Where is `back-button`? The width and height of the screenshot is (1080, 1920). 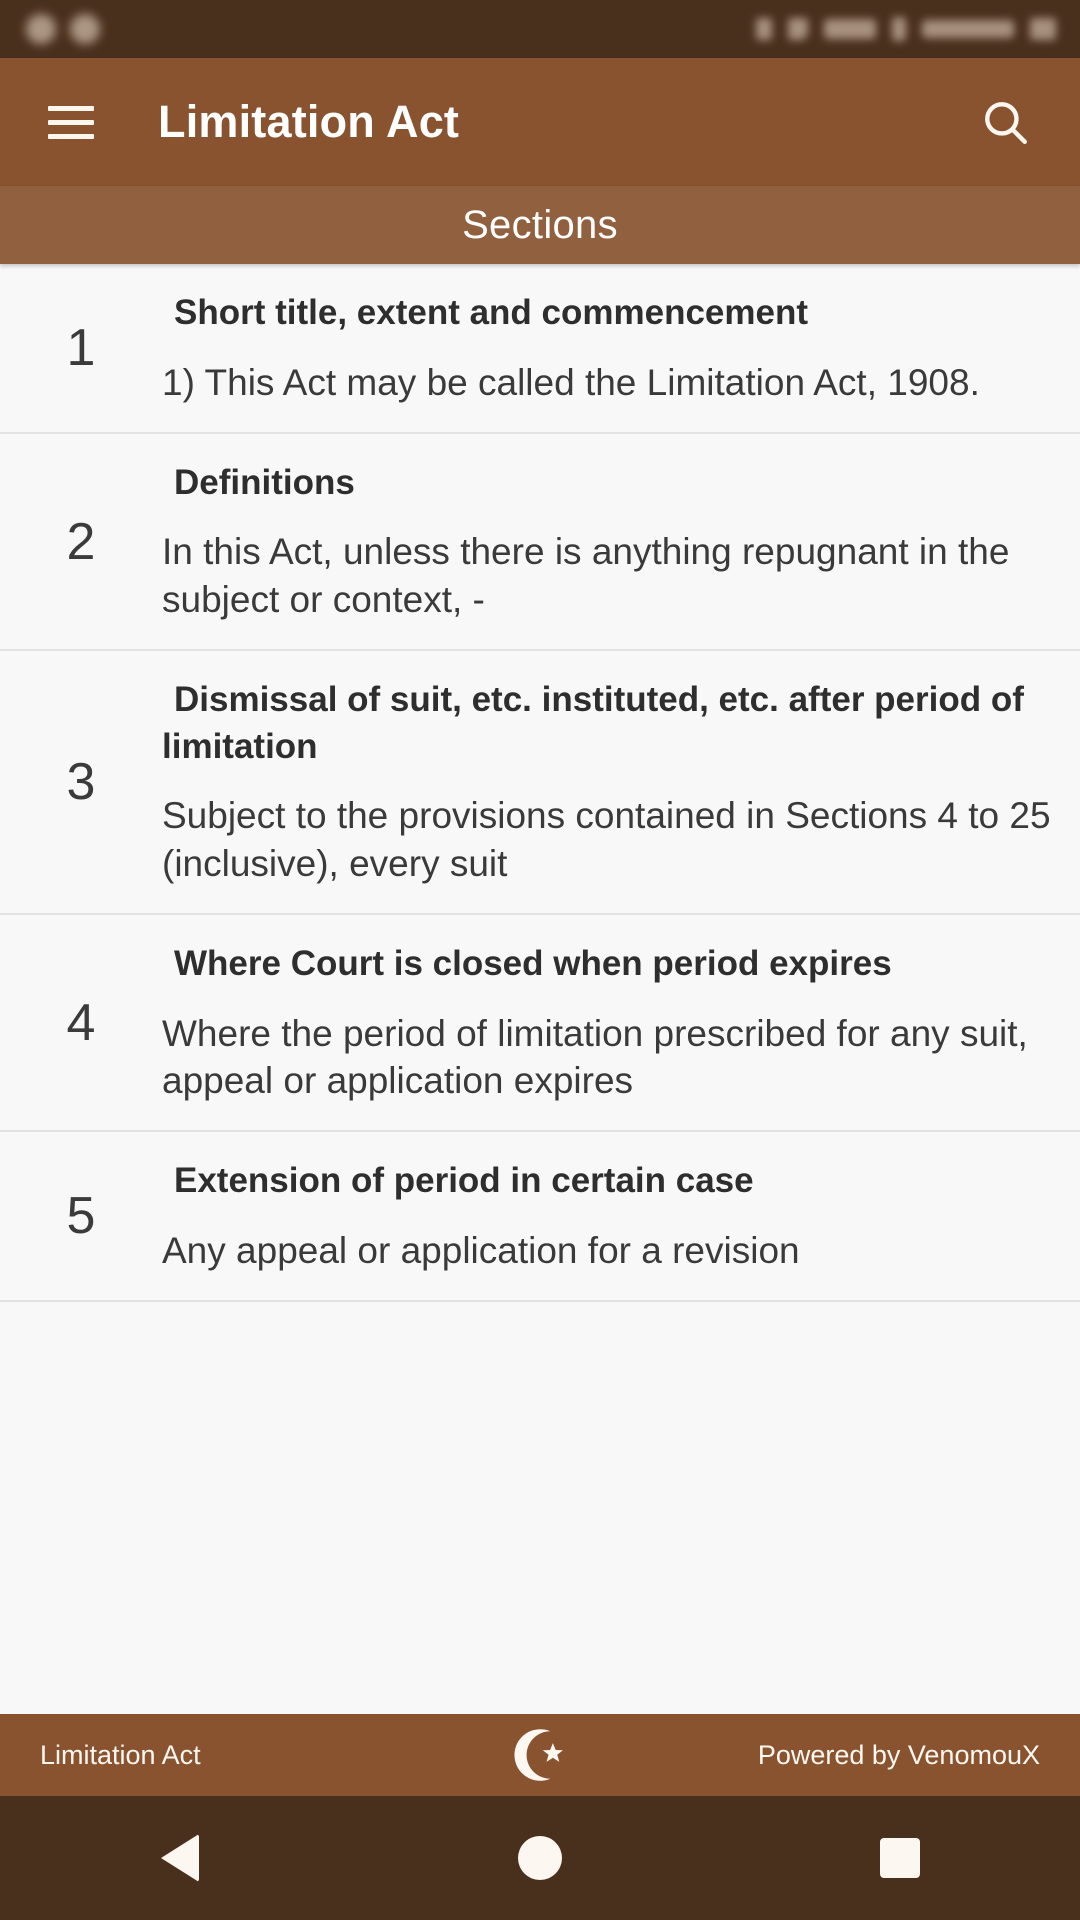
back-button is located at coordinates (180, 1858).